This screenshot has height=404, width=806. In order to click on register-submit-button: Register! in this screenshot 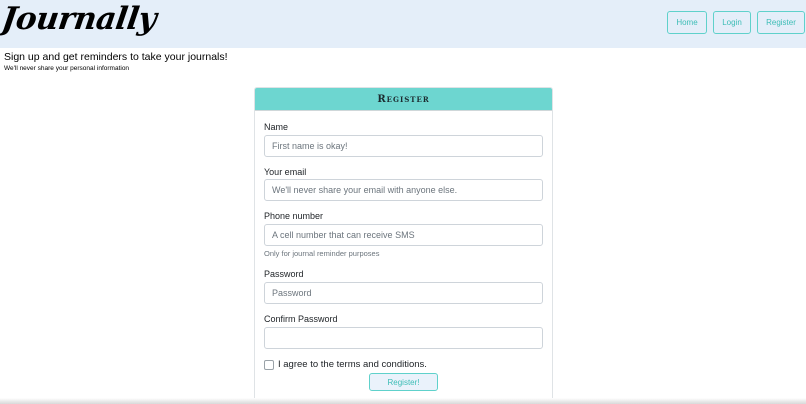, I will do `click(403, 382)`.